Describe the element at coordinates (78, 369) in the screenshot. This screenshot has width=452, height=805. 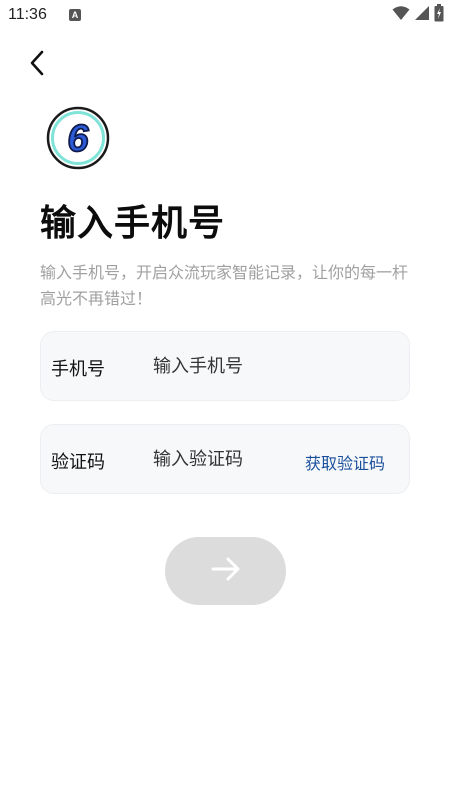
I see `phone-label: 手机号` at that location.